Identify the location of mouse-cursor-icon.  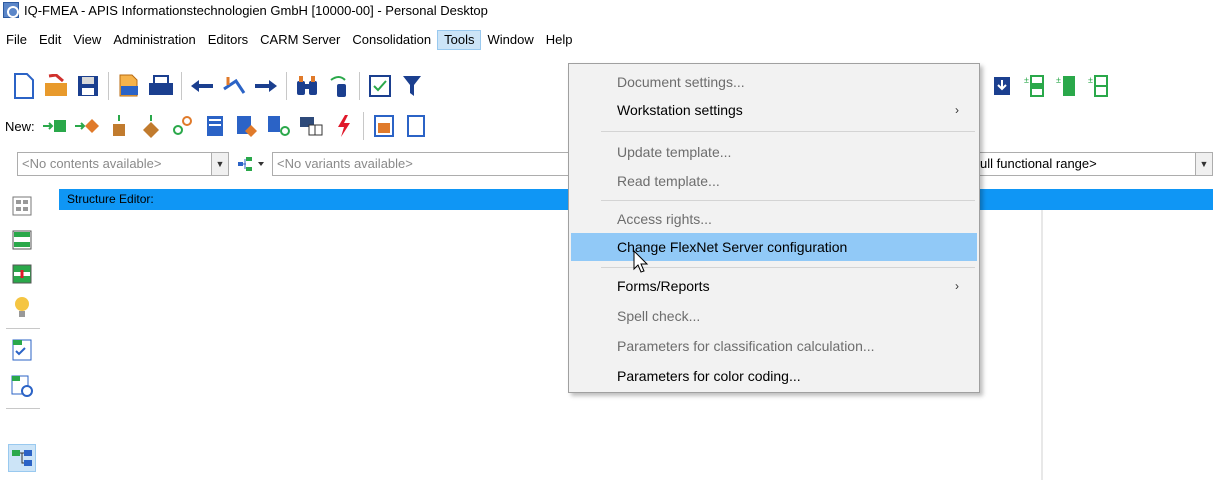
(641, 263).